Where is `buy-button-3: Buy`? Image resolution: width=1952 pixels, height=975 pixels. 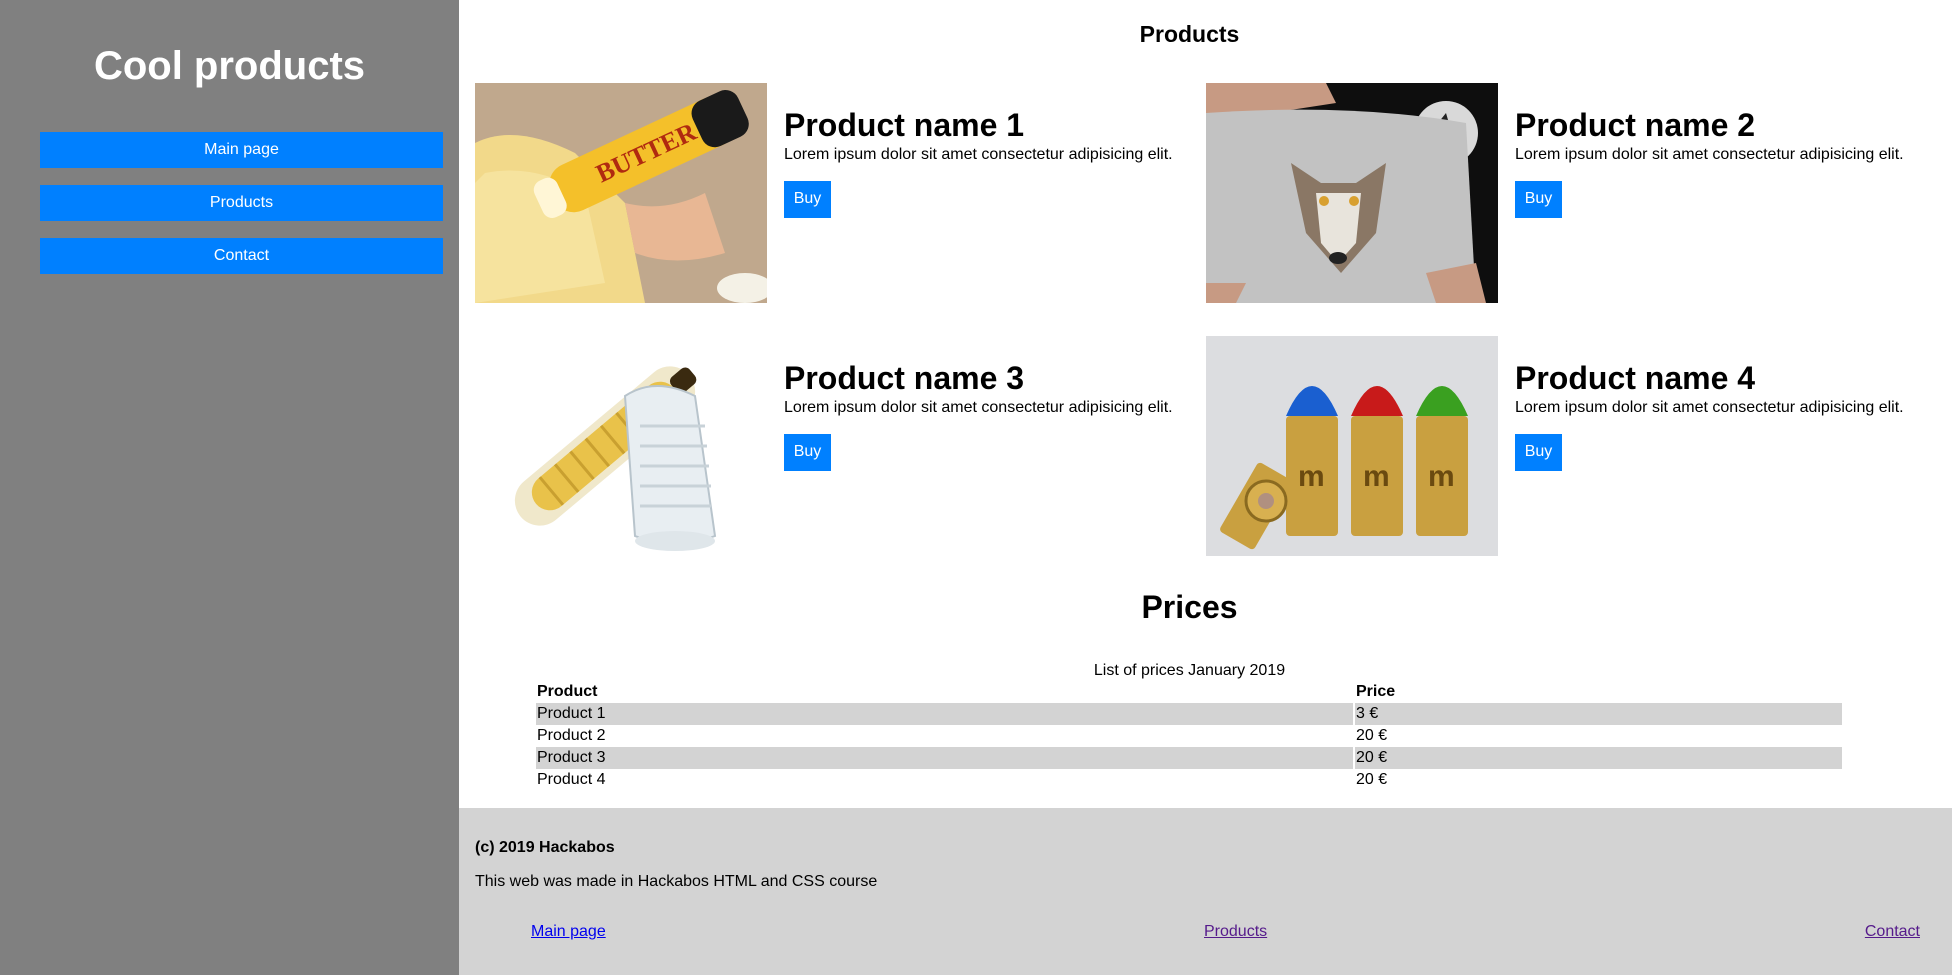
buy-button-3: Buy is located at coordinates (807, 452).